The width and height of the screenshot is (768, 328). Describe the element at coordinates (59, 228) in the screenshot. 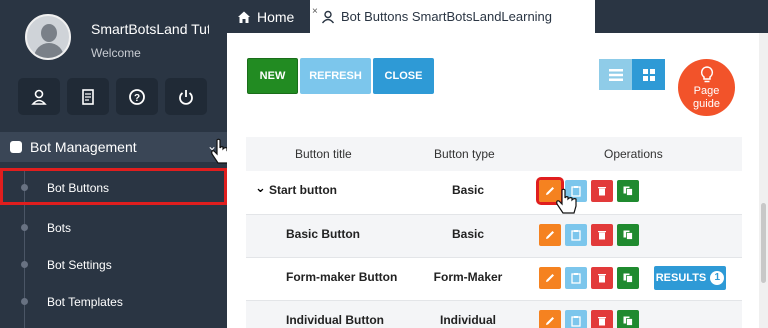

I see `sidebar-item-label: Bots` at that location.